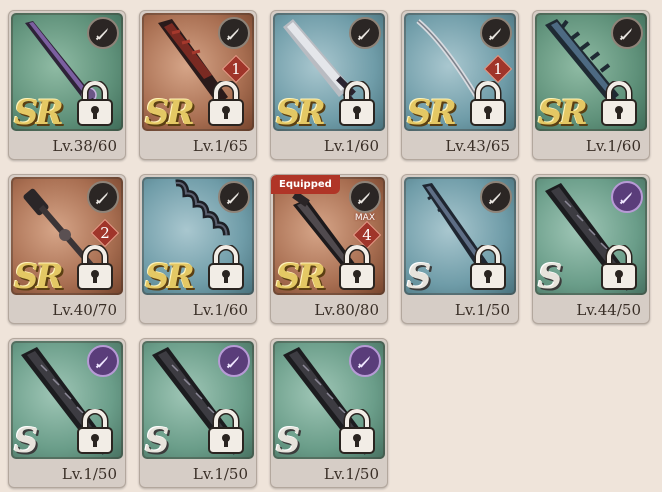 The width and height of the screenshot is (662, 492). I want to click on uncap-tier-badge: 2, so click(105, 233).